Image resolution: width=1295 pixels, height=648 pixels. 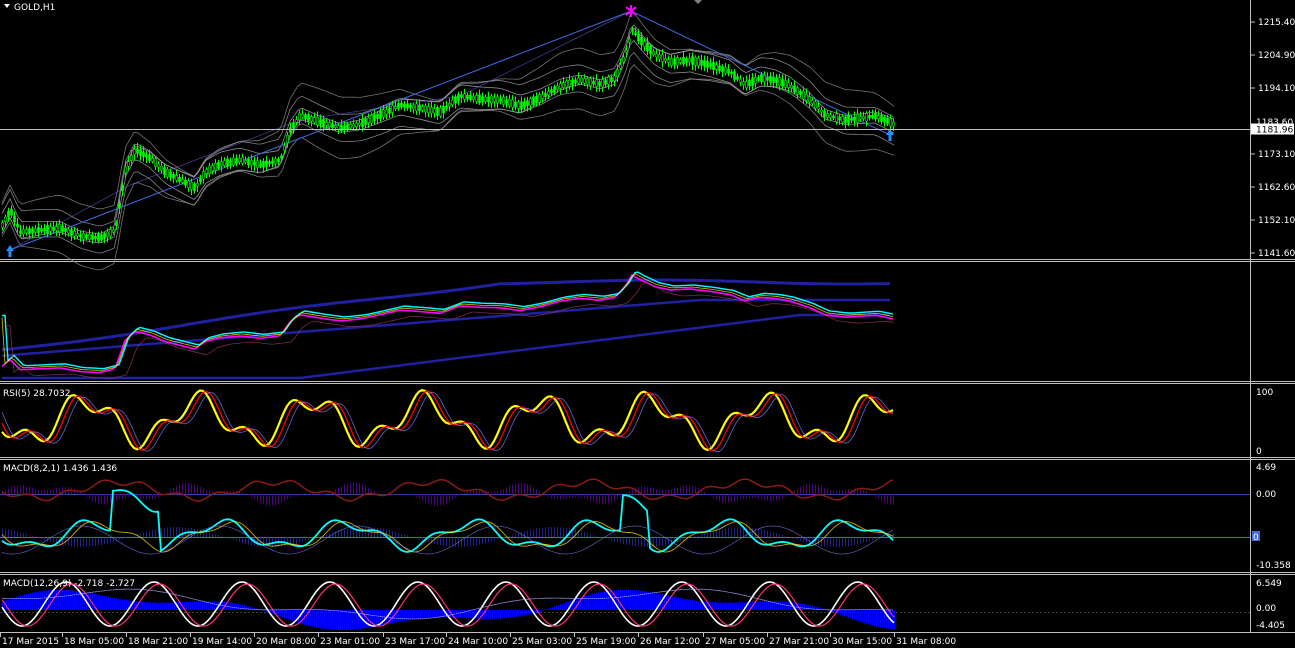 What do you see at coordinates (625, 605) in the screenshot?
I see `macd-slow-panel` at bounding box center [625, 605].